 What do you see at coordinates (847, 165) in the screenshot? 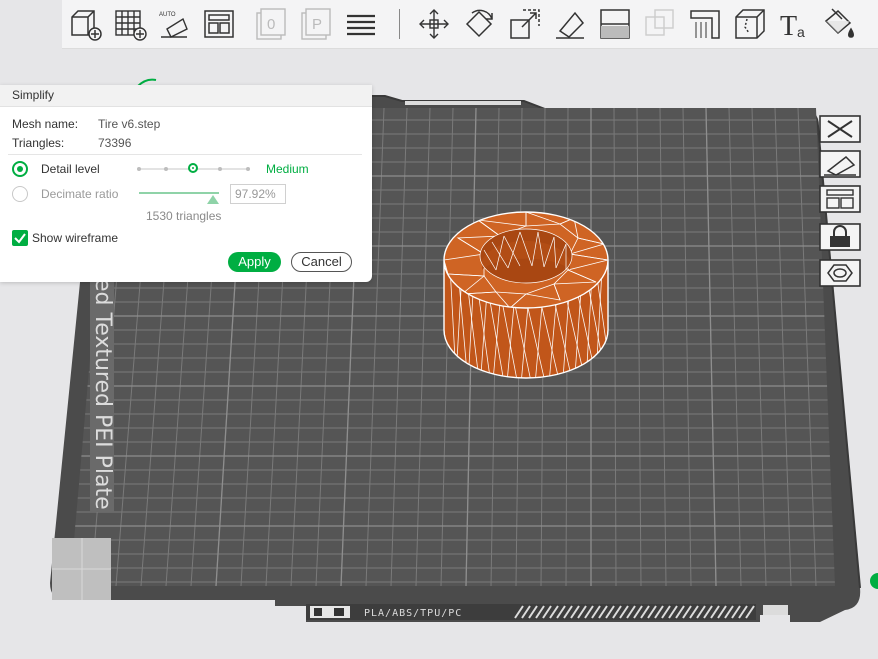
I see `auto-orient-icon` at bounding box center [847, 165].